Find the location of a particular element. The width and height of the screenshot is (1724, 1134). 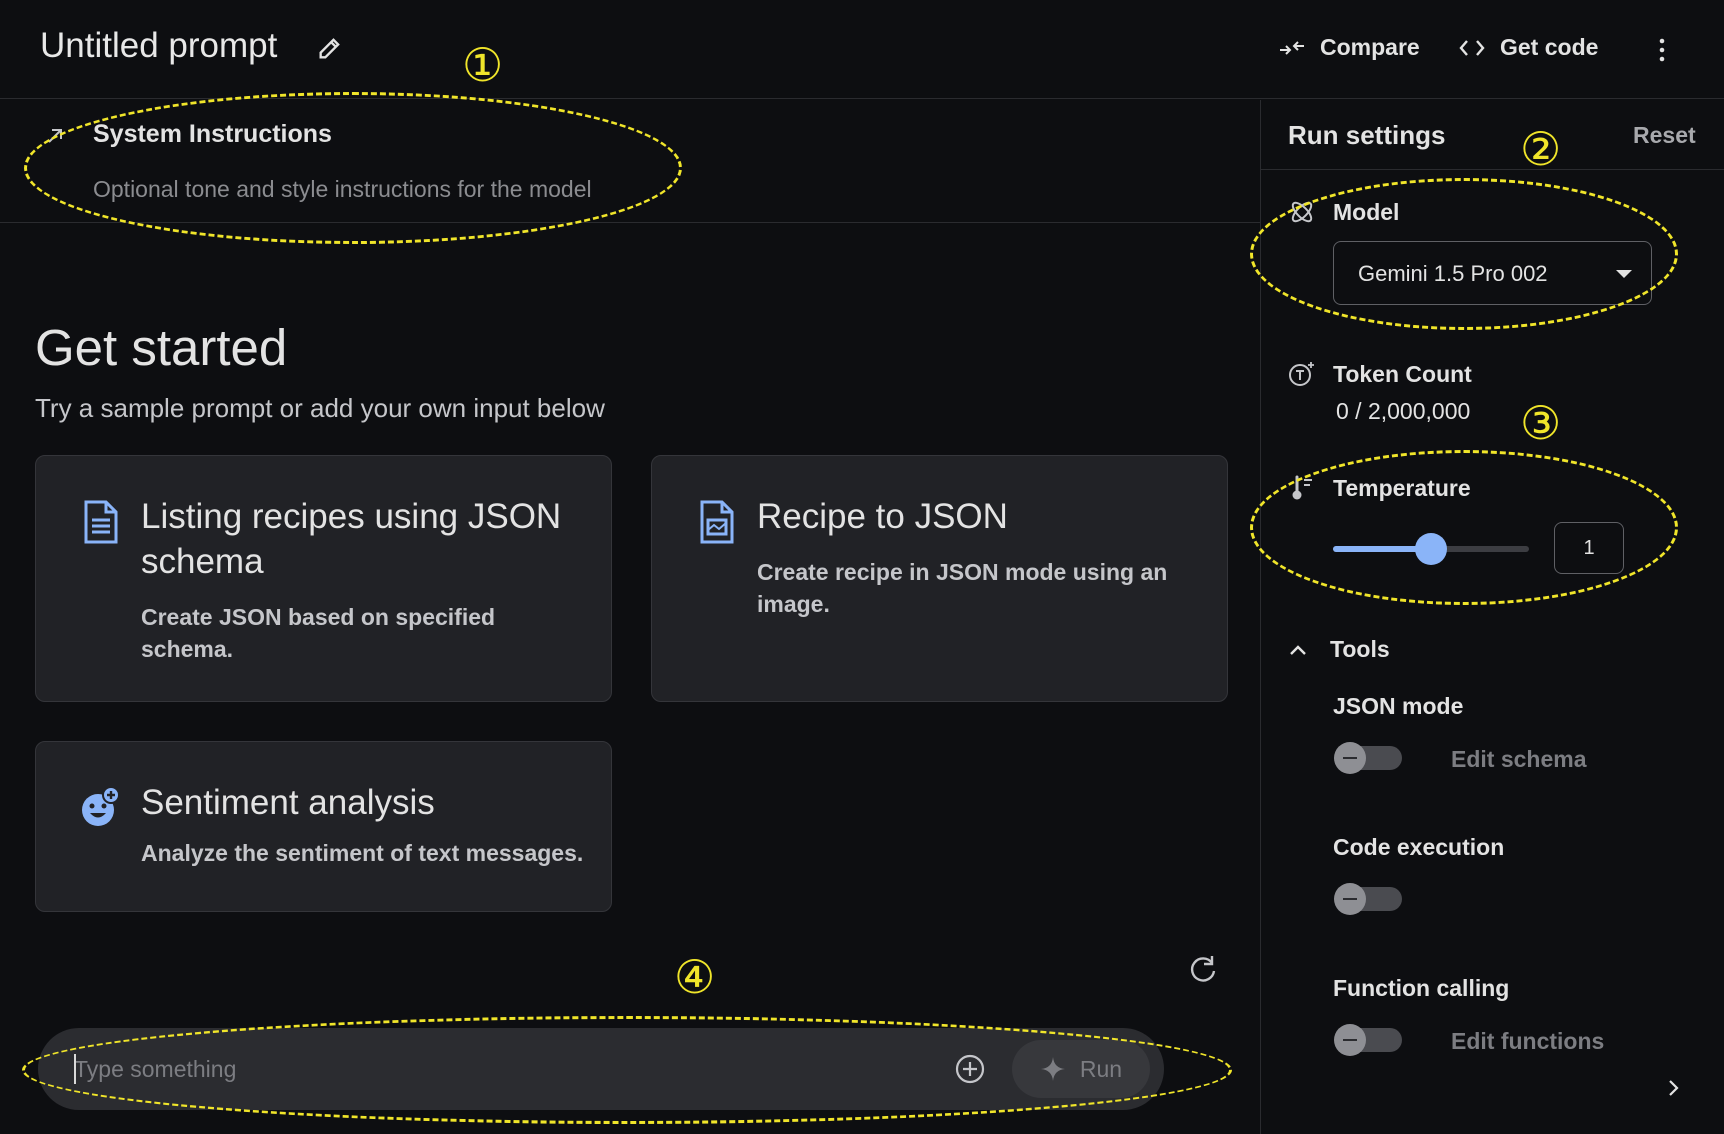

prompt-title: Untitled prompt is located at coordinates (158, 46).